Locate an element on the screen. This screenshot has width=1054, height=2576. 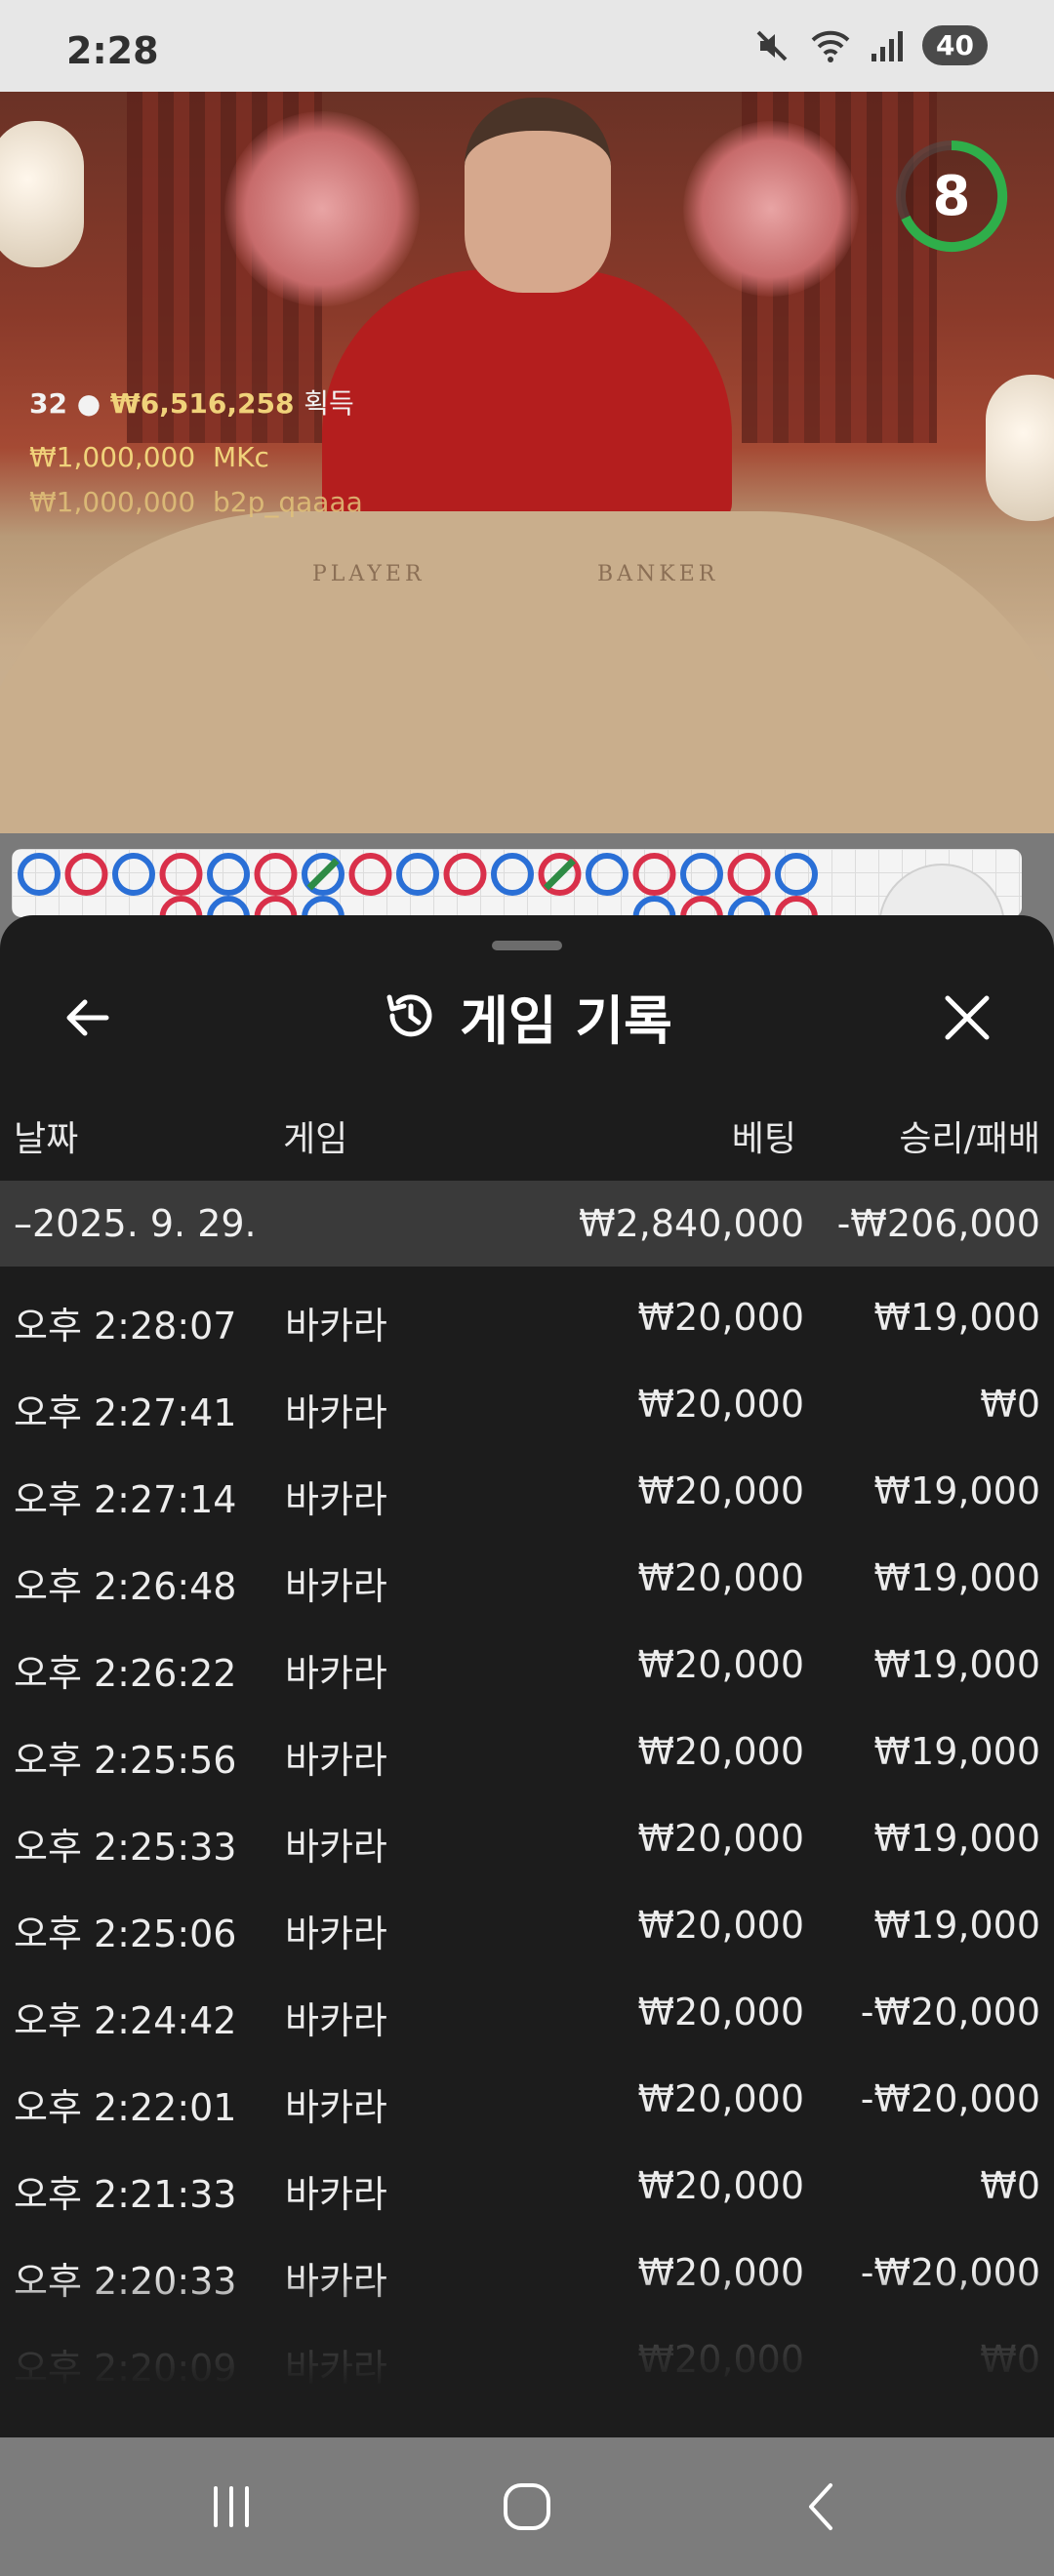
history-row: 오후 2:28:07 바카라 ₩20,000 ₩19,000 is located at coordinates (527, 1339).